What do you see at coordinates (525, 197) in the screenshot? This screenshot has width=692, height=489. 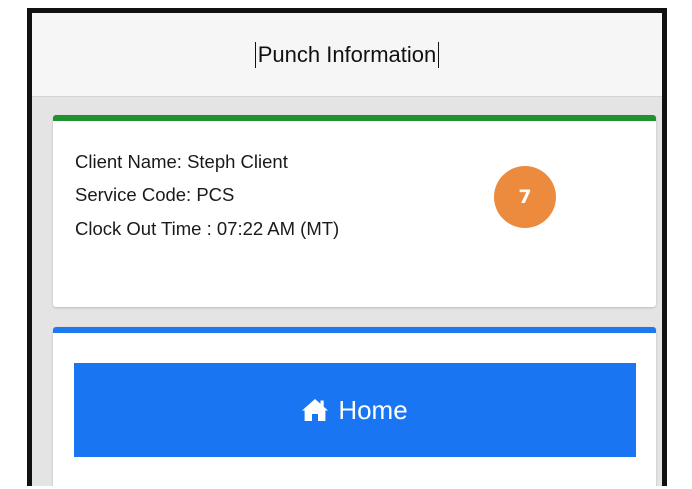 I see `step-number-badge: 7` at bounding box center [525, 197].